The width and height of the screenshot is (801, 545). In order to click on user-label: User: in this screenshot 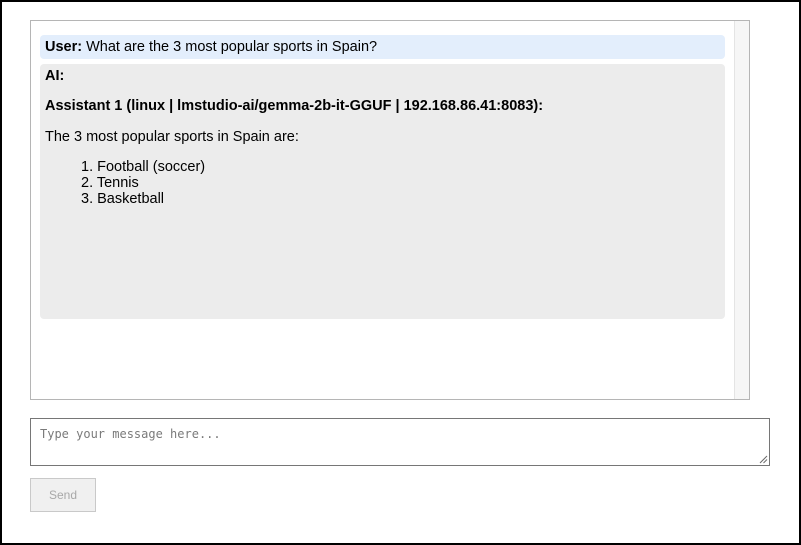, I will do `click(64, 47)`.